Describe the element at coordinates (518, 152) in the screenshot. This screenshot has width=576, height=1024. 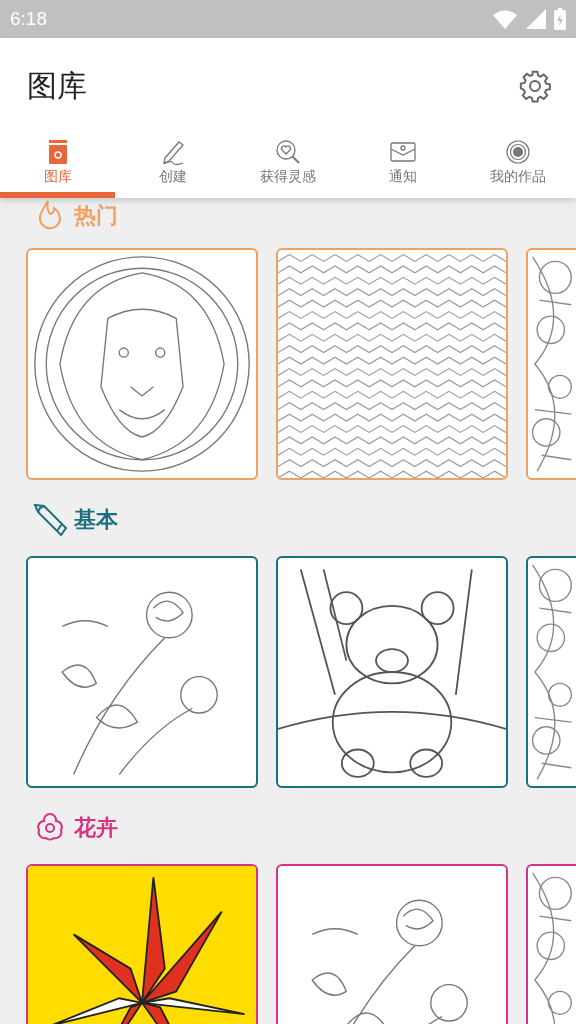
I see `flower-icon` at that location.